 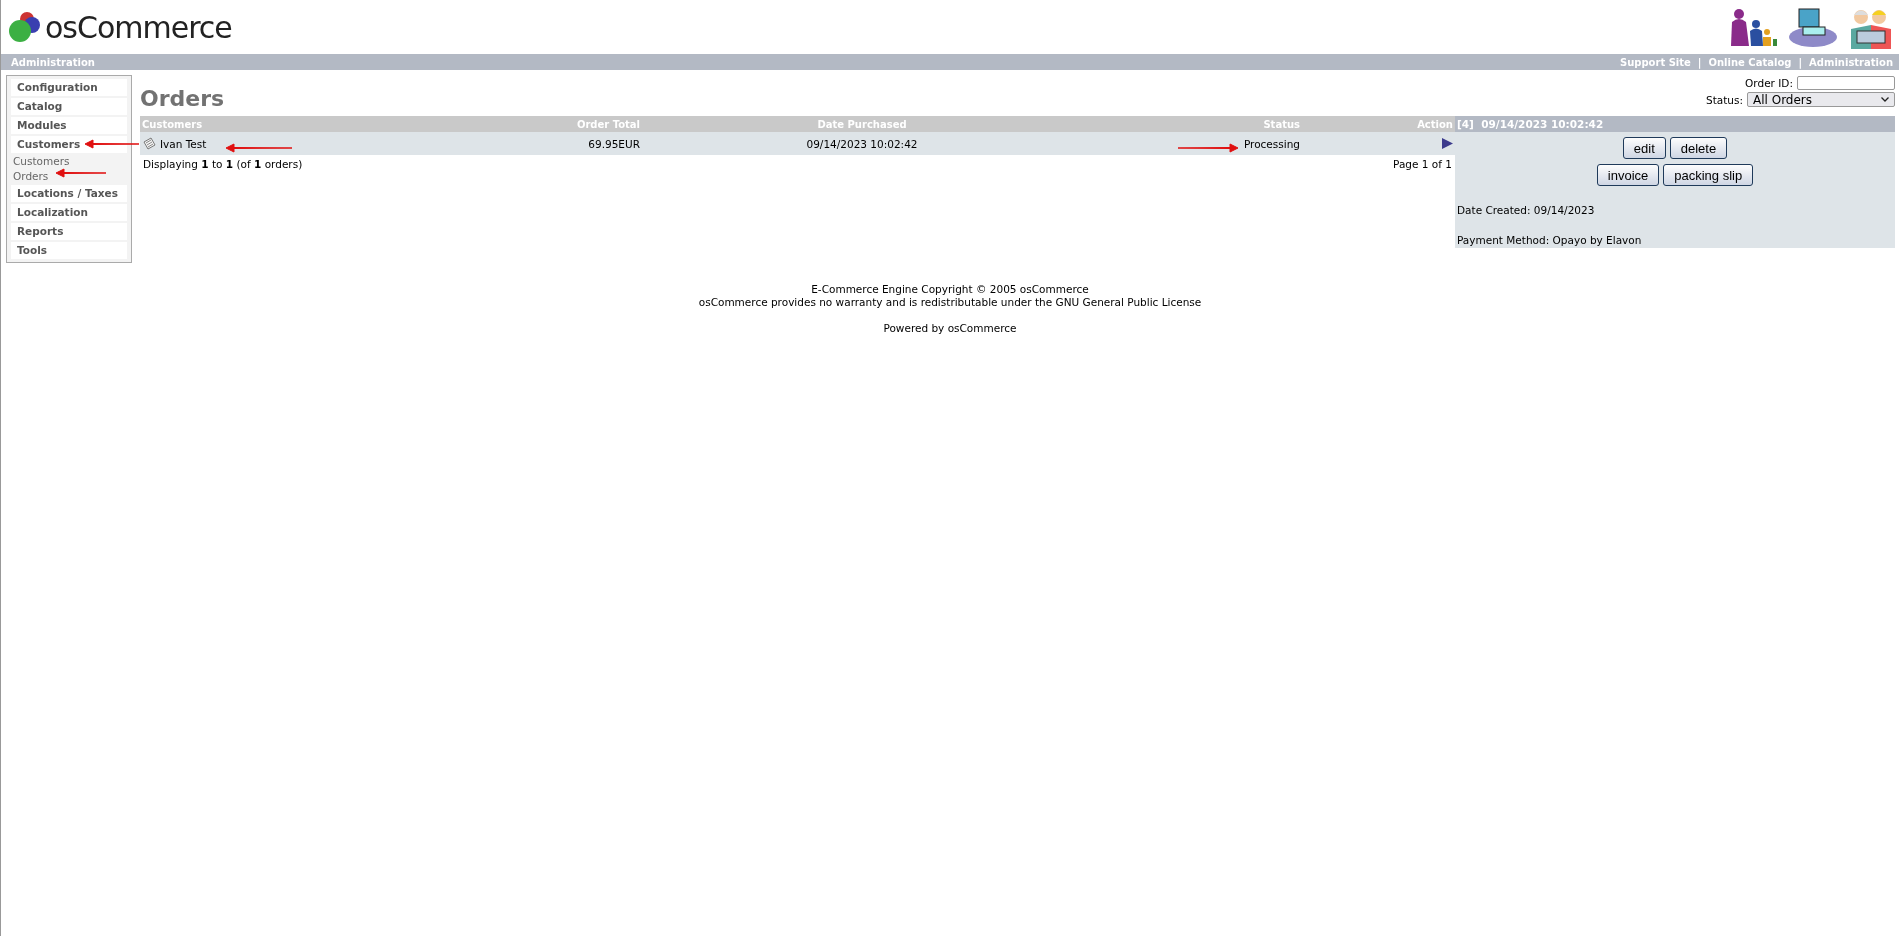 I want to click on powered-by-text: Powered by osCommerce, so click(x=950, y=328).